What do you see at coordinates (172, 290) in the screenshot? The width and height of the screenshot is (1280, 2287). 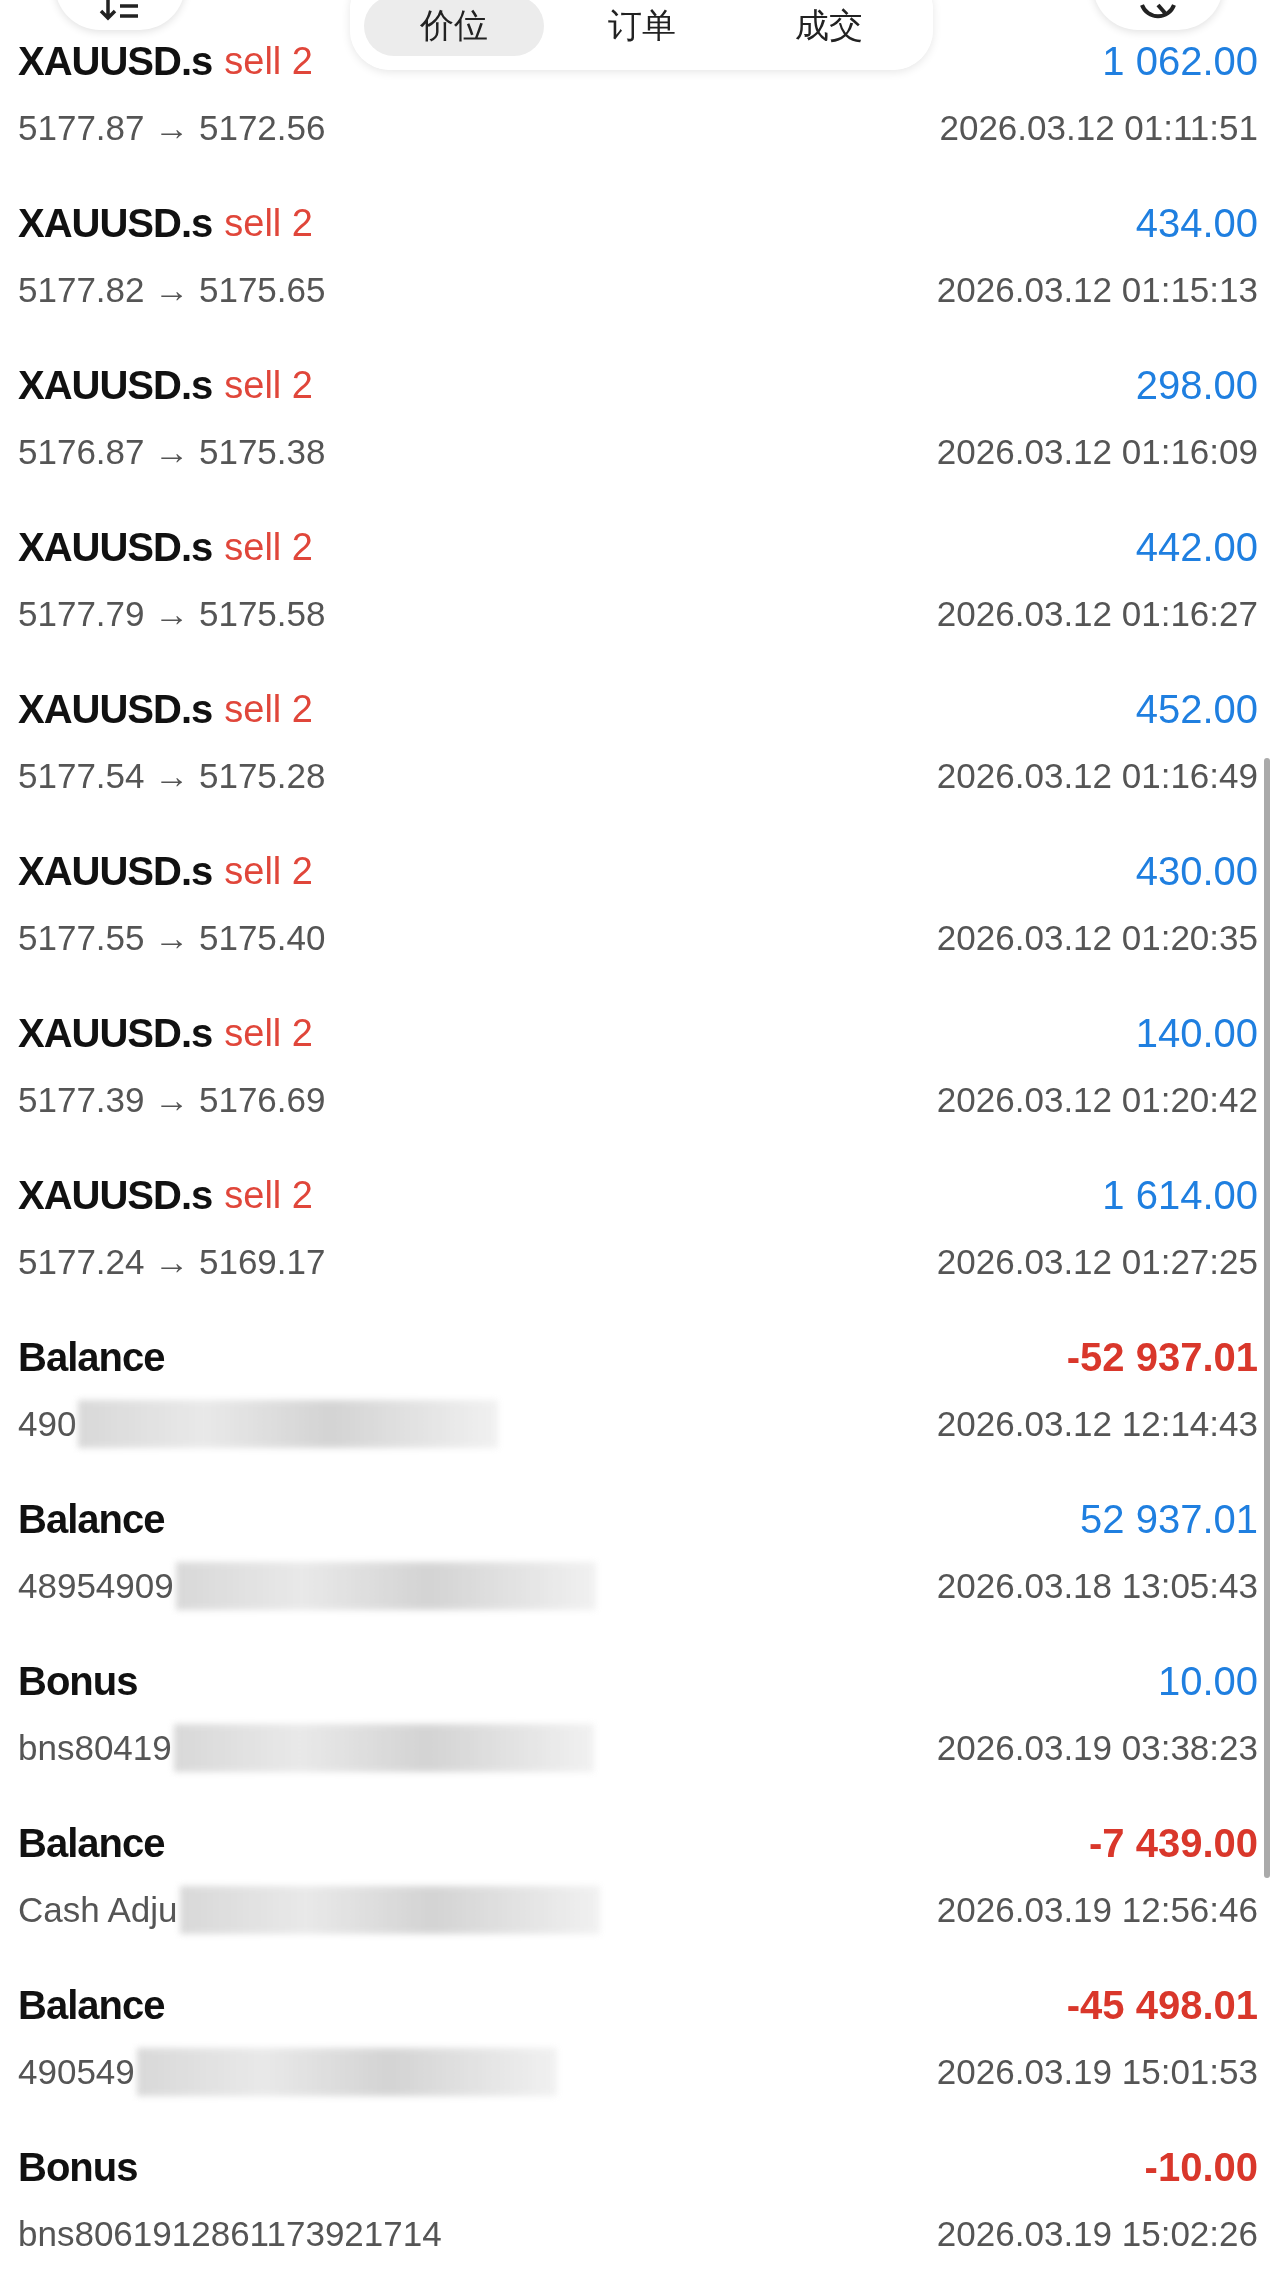 I see `price-range: 5177.82 → 5175.65` at bounding box center [172, 290].